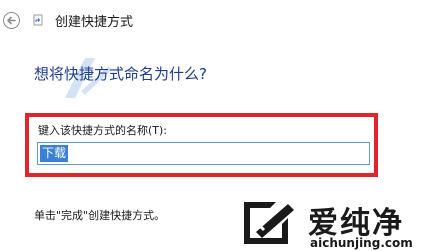 The width and height of the screenshot is (434, 251). What do you see at coordinates (100, 215) in the screenshot?
I see `finish-hint-text: 单击"完成"创建快捷方式。` at bounding box center [100, 215].